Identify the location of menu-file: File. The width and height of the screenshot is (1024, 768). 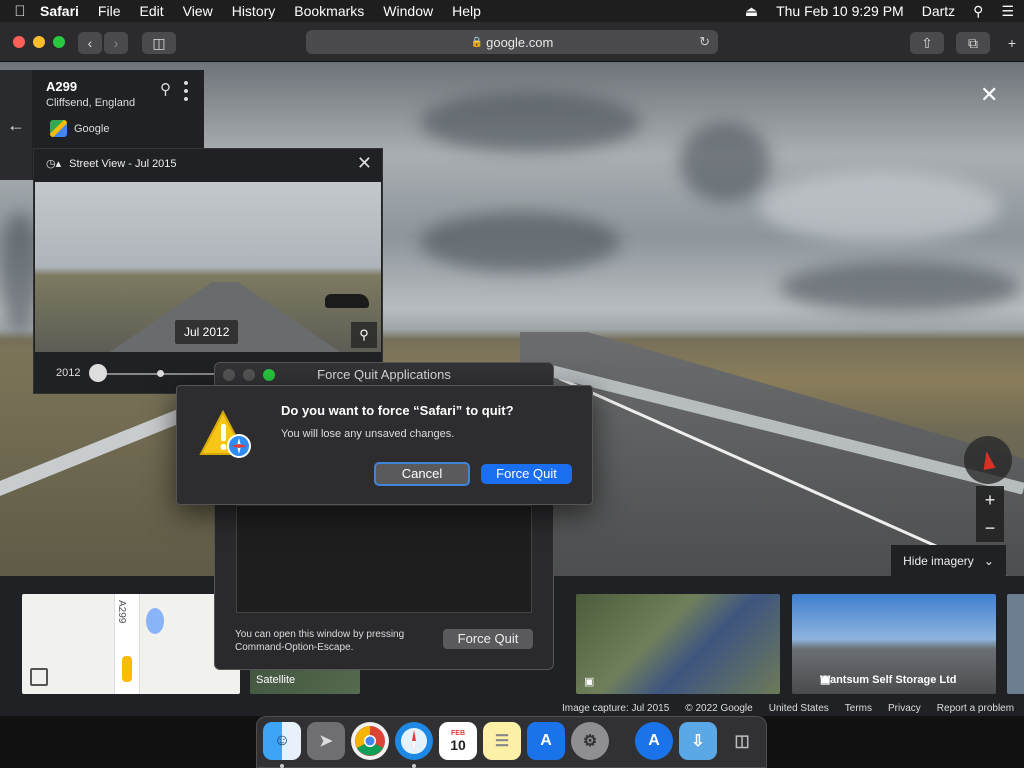
(109, 11).